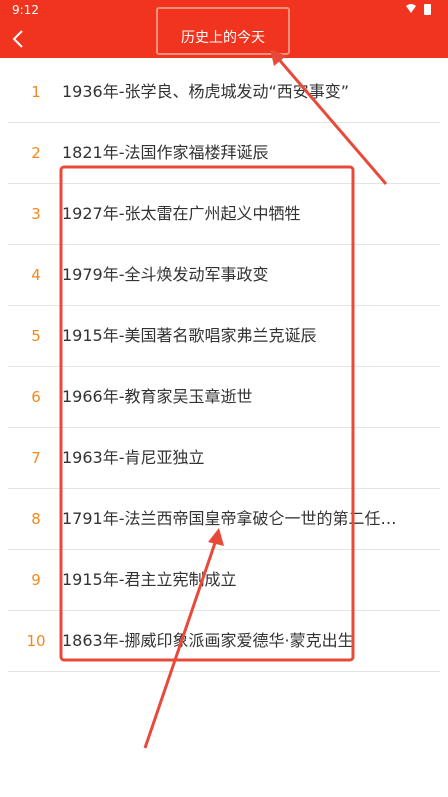 The image size is (448, 797). What do you see at coordinates (411, 8) in the screenshot?
I see `wifi-icon` at bounding box center [411, 8].